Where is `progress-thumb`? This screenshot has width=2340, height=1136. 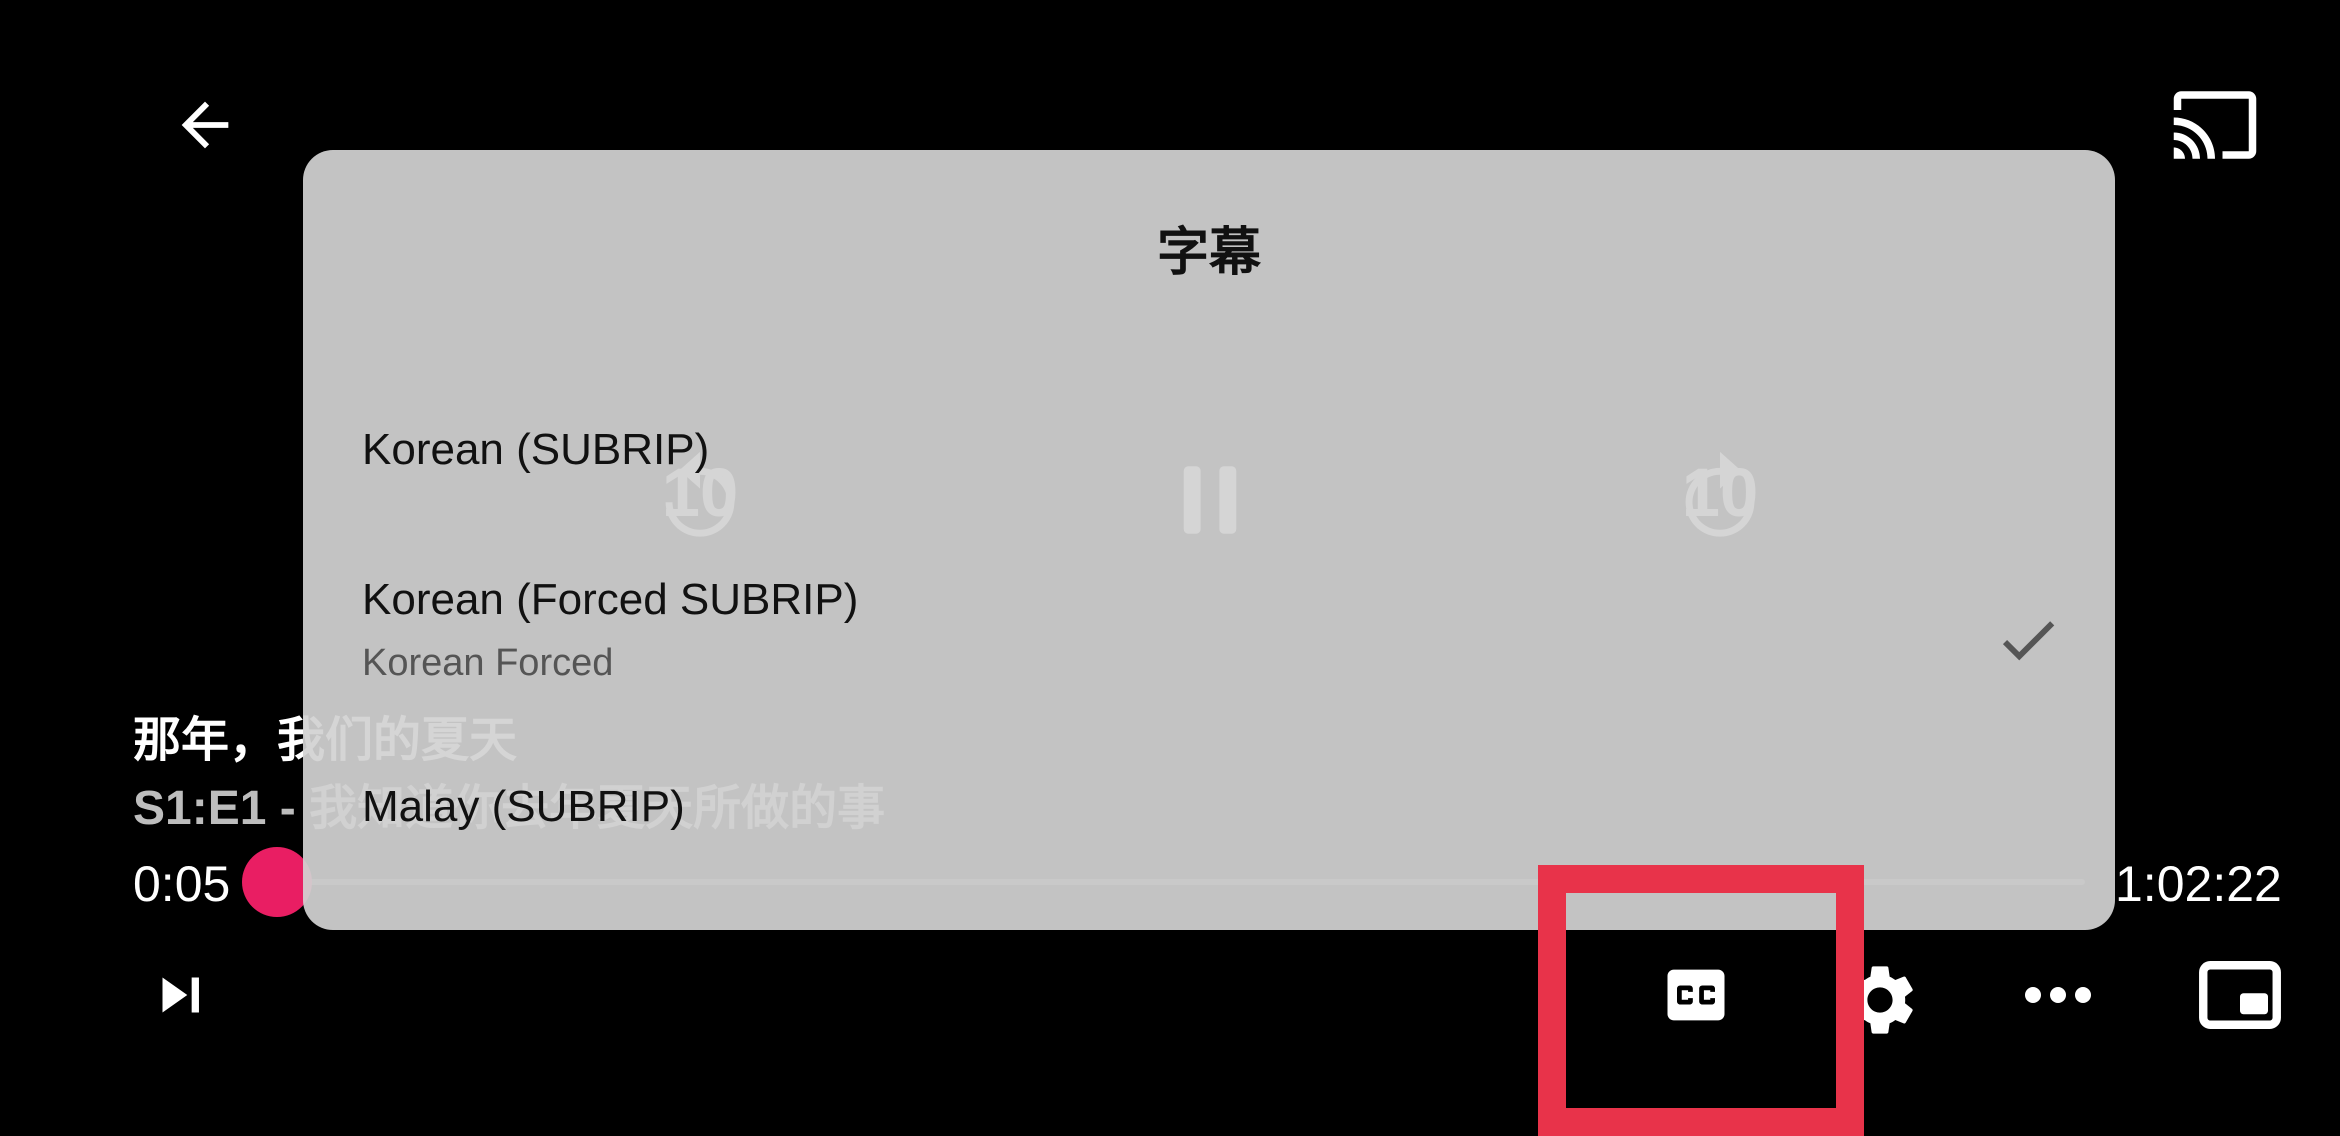 progress-thumb is located at coordinates (277, 882).